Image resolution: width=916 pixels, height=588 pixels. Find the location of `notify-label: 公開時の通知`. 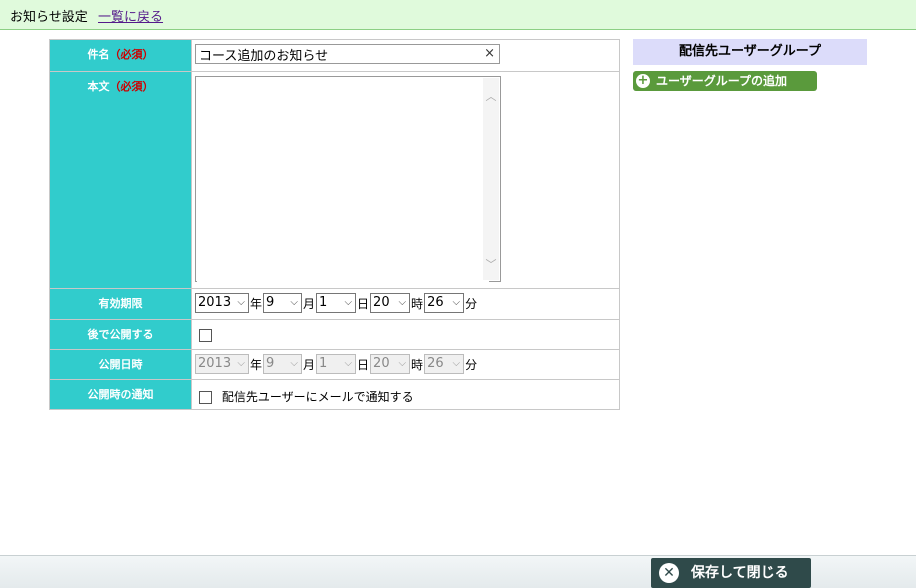

notify-label: 公開時の通知 is located at coordinates (120, 394).